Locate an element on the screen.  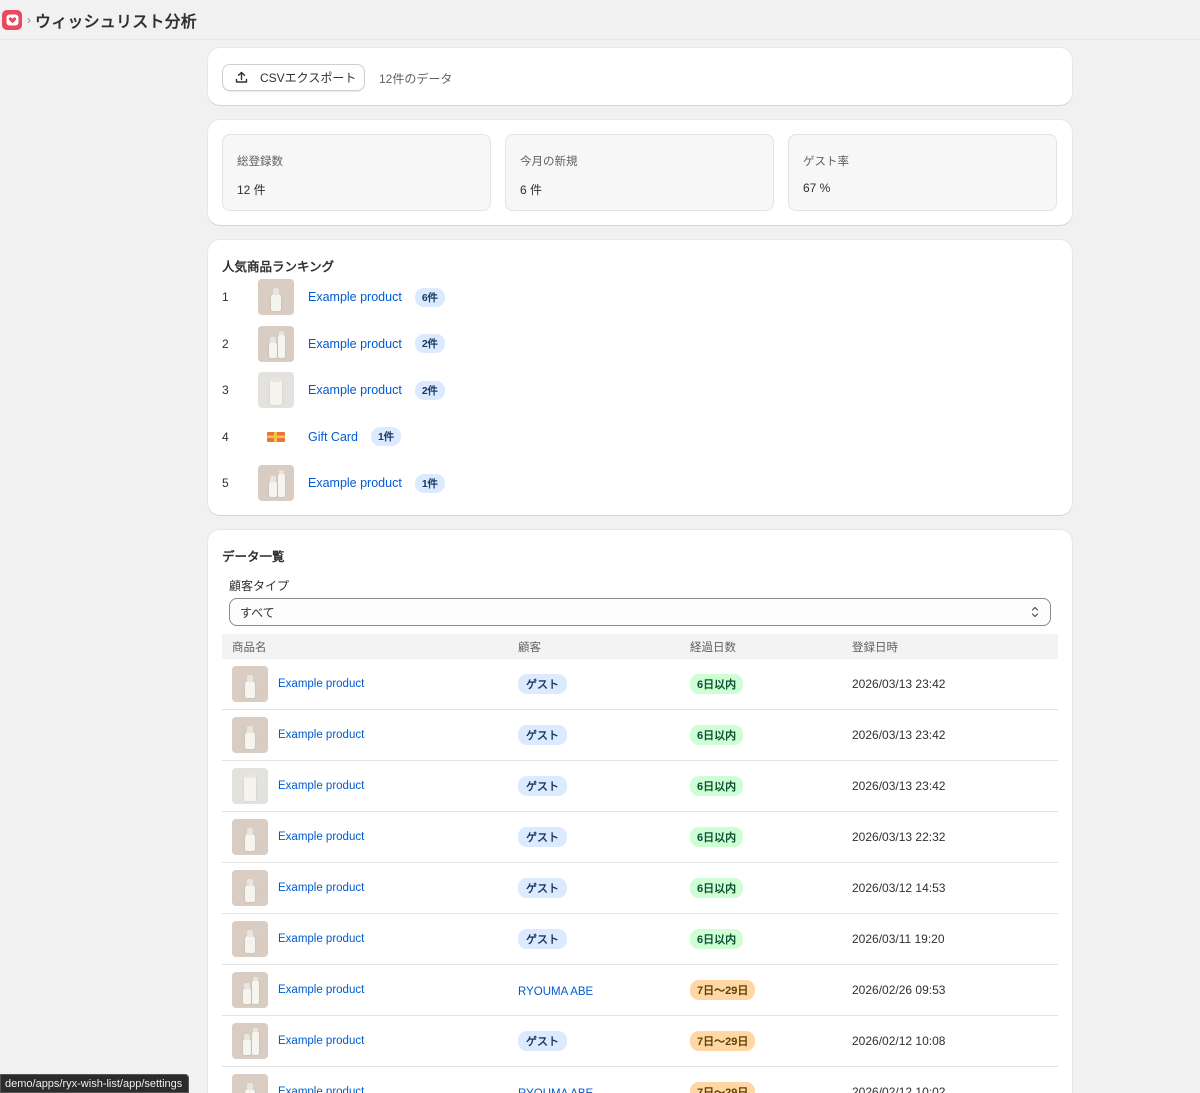
ranking-title: 人気商品ランキング is located at coordinates (278, 267).